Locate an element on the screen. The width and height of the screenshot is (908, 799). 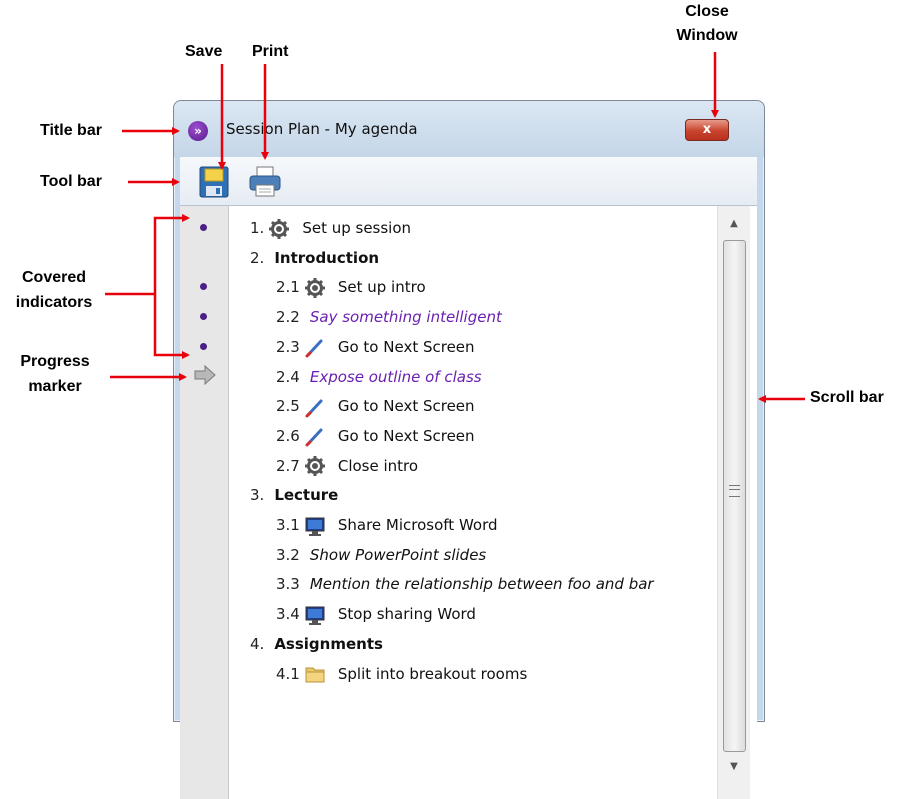
agenda-item: 4.1 Split into breakout rooms is located at coordinates (401, 674).